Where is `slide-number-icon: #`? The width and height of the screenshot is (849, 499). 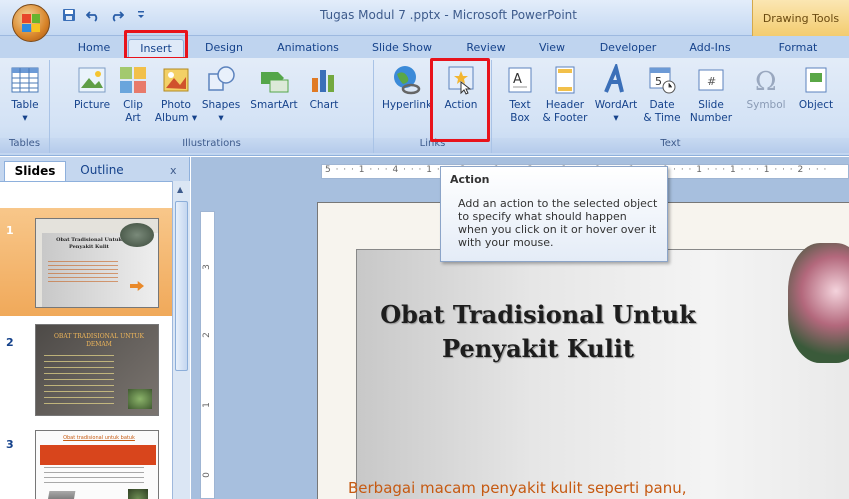 slide-number-icon: # is located at coordinates (711, 80).